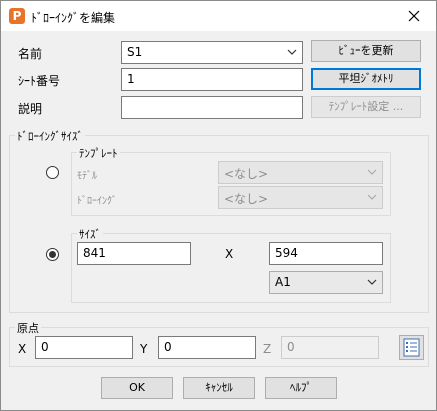 The image size is (437, 411). Describe the element at coordinates (17, 16) in the screenshot. I see `app-logo-icon: P` at that location.